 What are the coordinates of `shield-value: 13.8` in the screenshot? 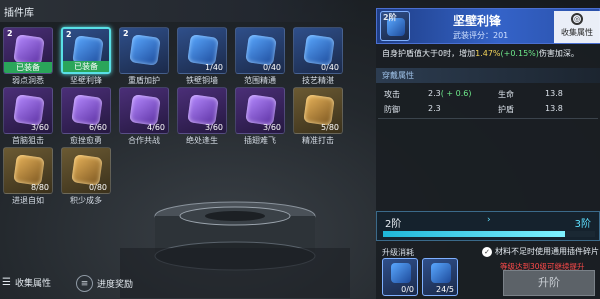 It's located at (554, 108).